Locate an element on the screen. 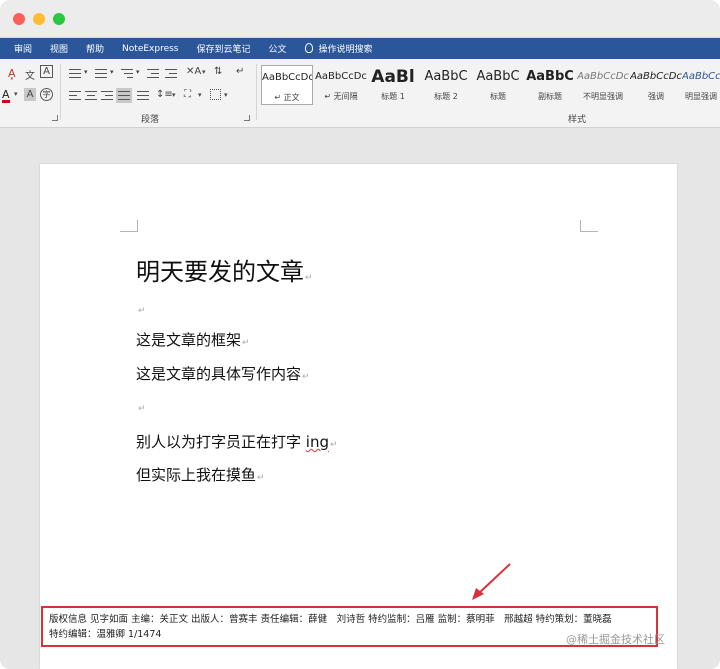 Image resolution: width=720 pixels, height=669 pixels. style-normal: AaBbCcDc ↵ 正文 is located at coordinates (287, 85).